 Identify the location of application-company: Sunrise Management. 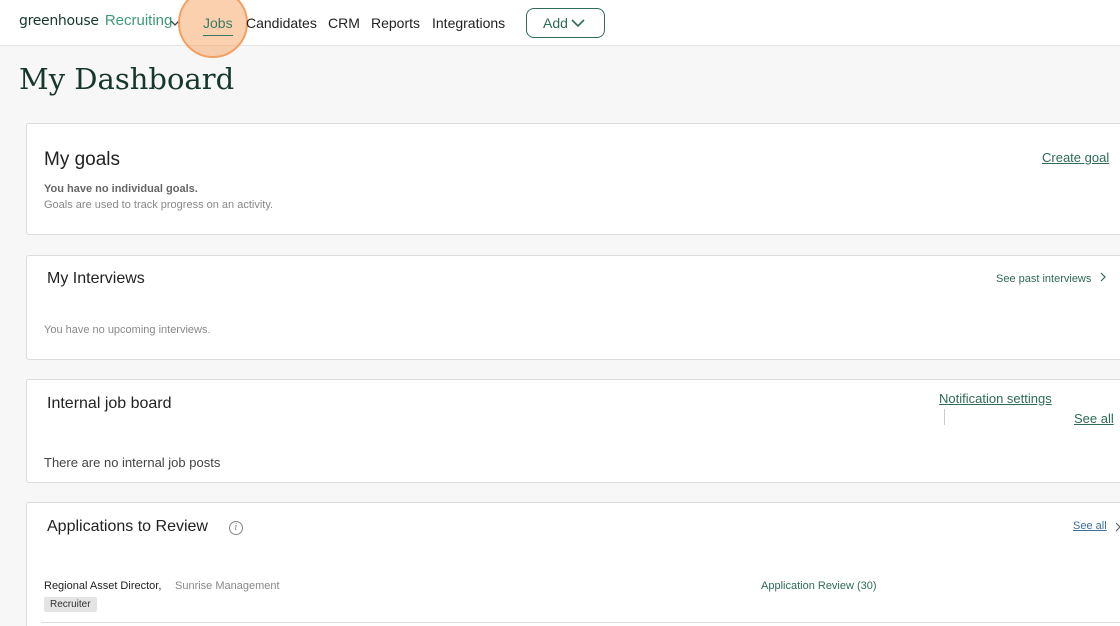
(227, 586).